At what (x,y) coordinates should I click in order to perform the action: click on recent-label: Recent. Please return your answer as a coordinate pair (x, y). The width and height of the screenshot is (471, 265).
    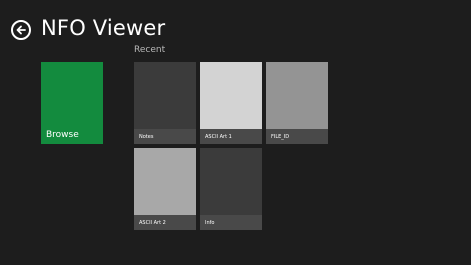
    Looking at the image, I should click on (150, 50).